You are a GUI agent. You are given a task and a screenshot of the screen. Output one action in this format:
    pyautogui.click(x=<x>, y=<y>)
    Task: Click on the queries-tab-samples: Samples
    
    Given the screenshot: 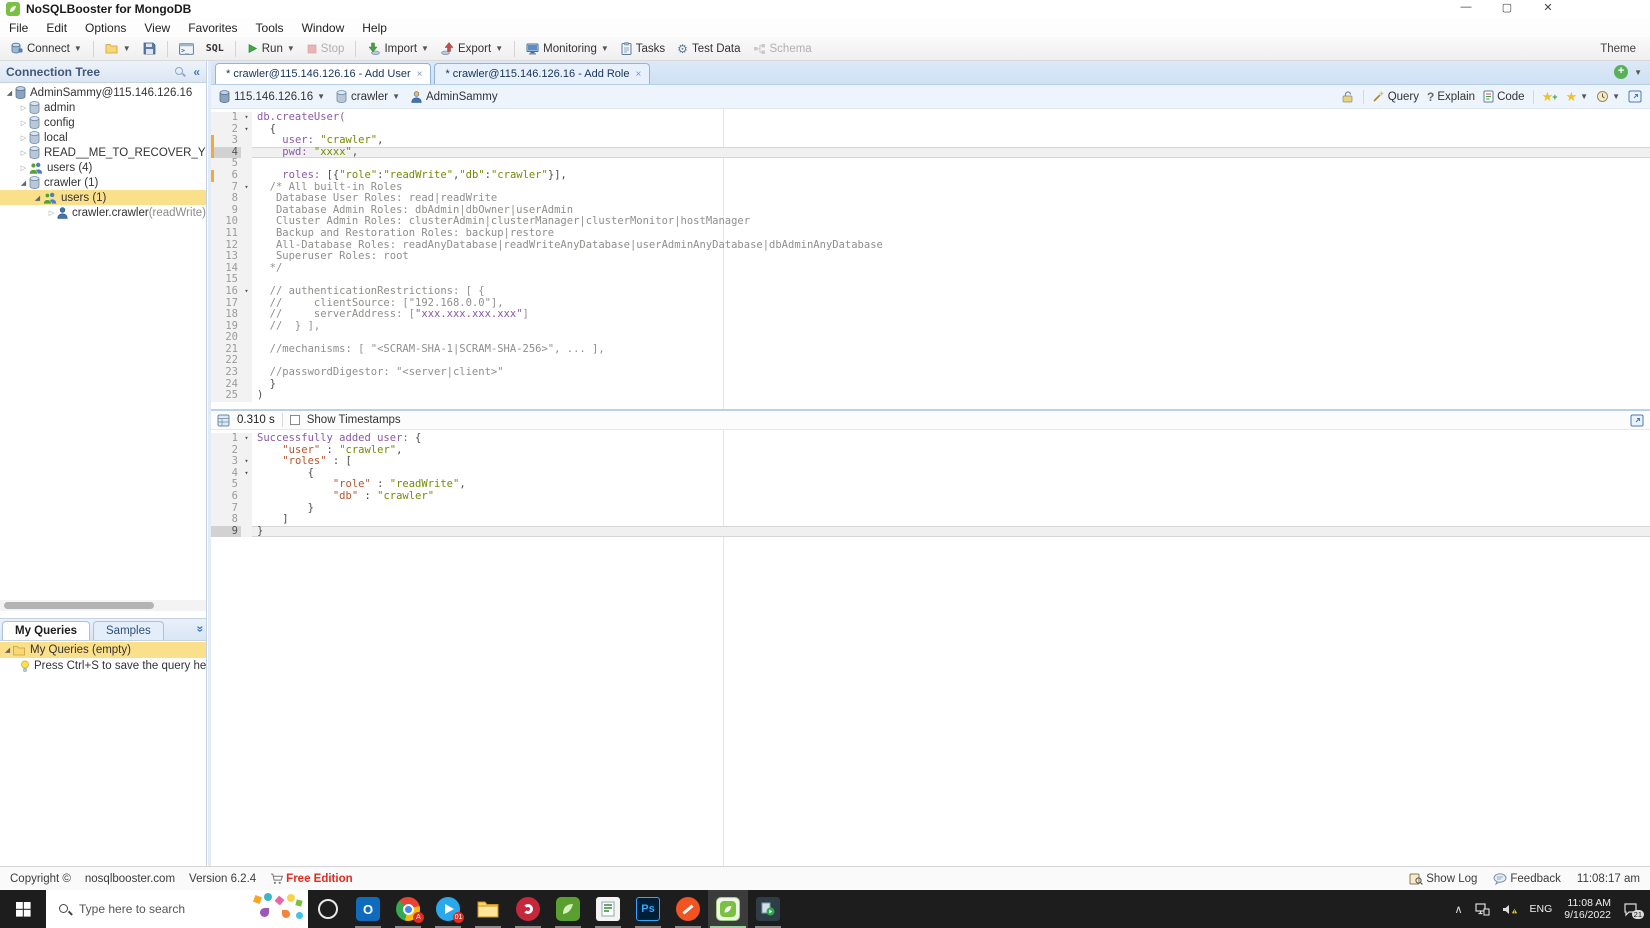 What is the action you would take?
    pyautogui.click(x=128, y=630)
    